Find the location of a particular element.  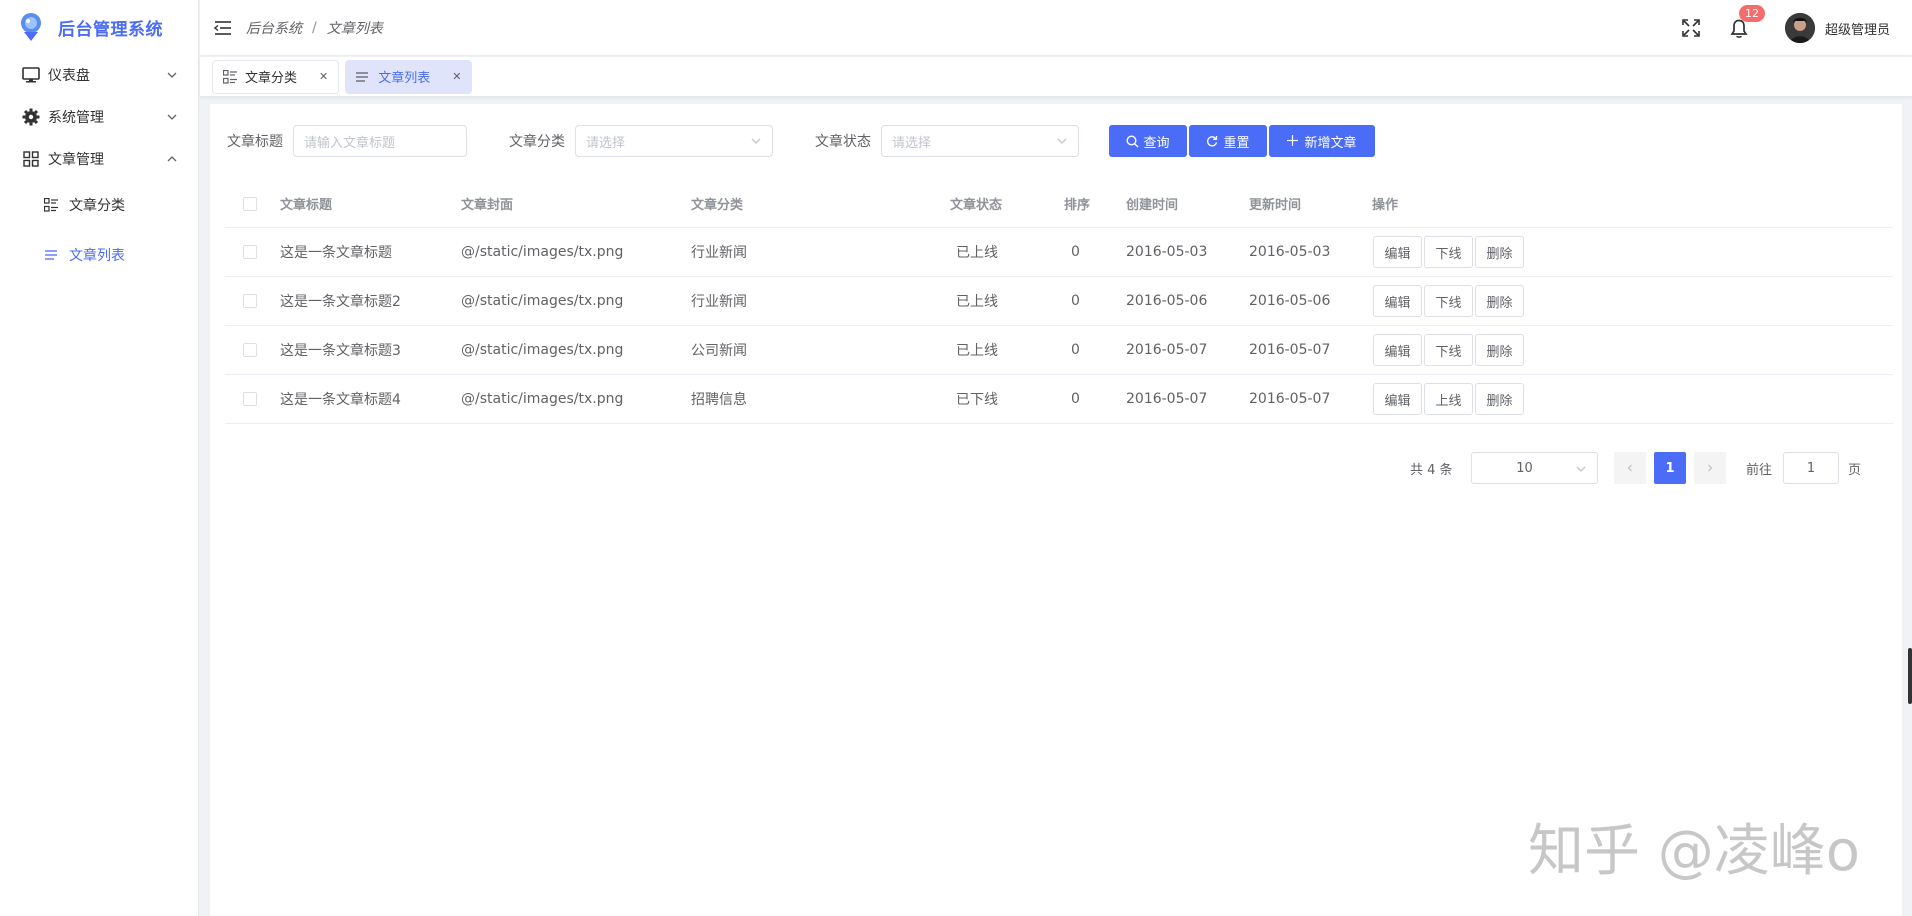

status-select-placeholder: 请选择 is located at coordinates (912, 143).